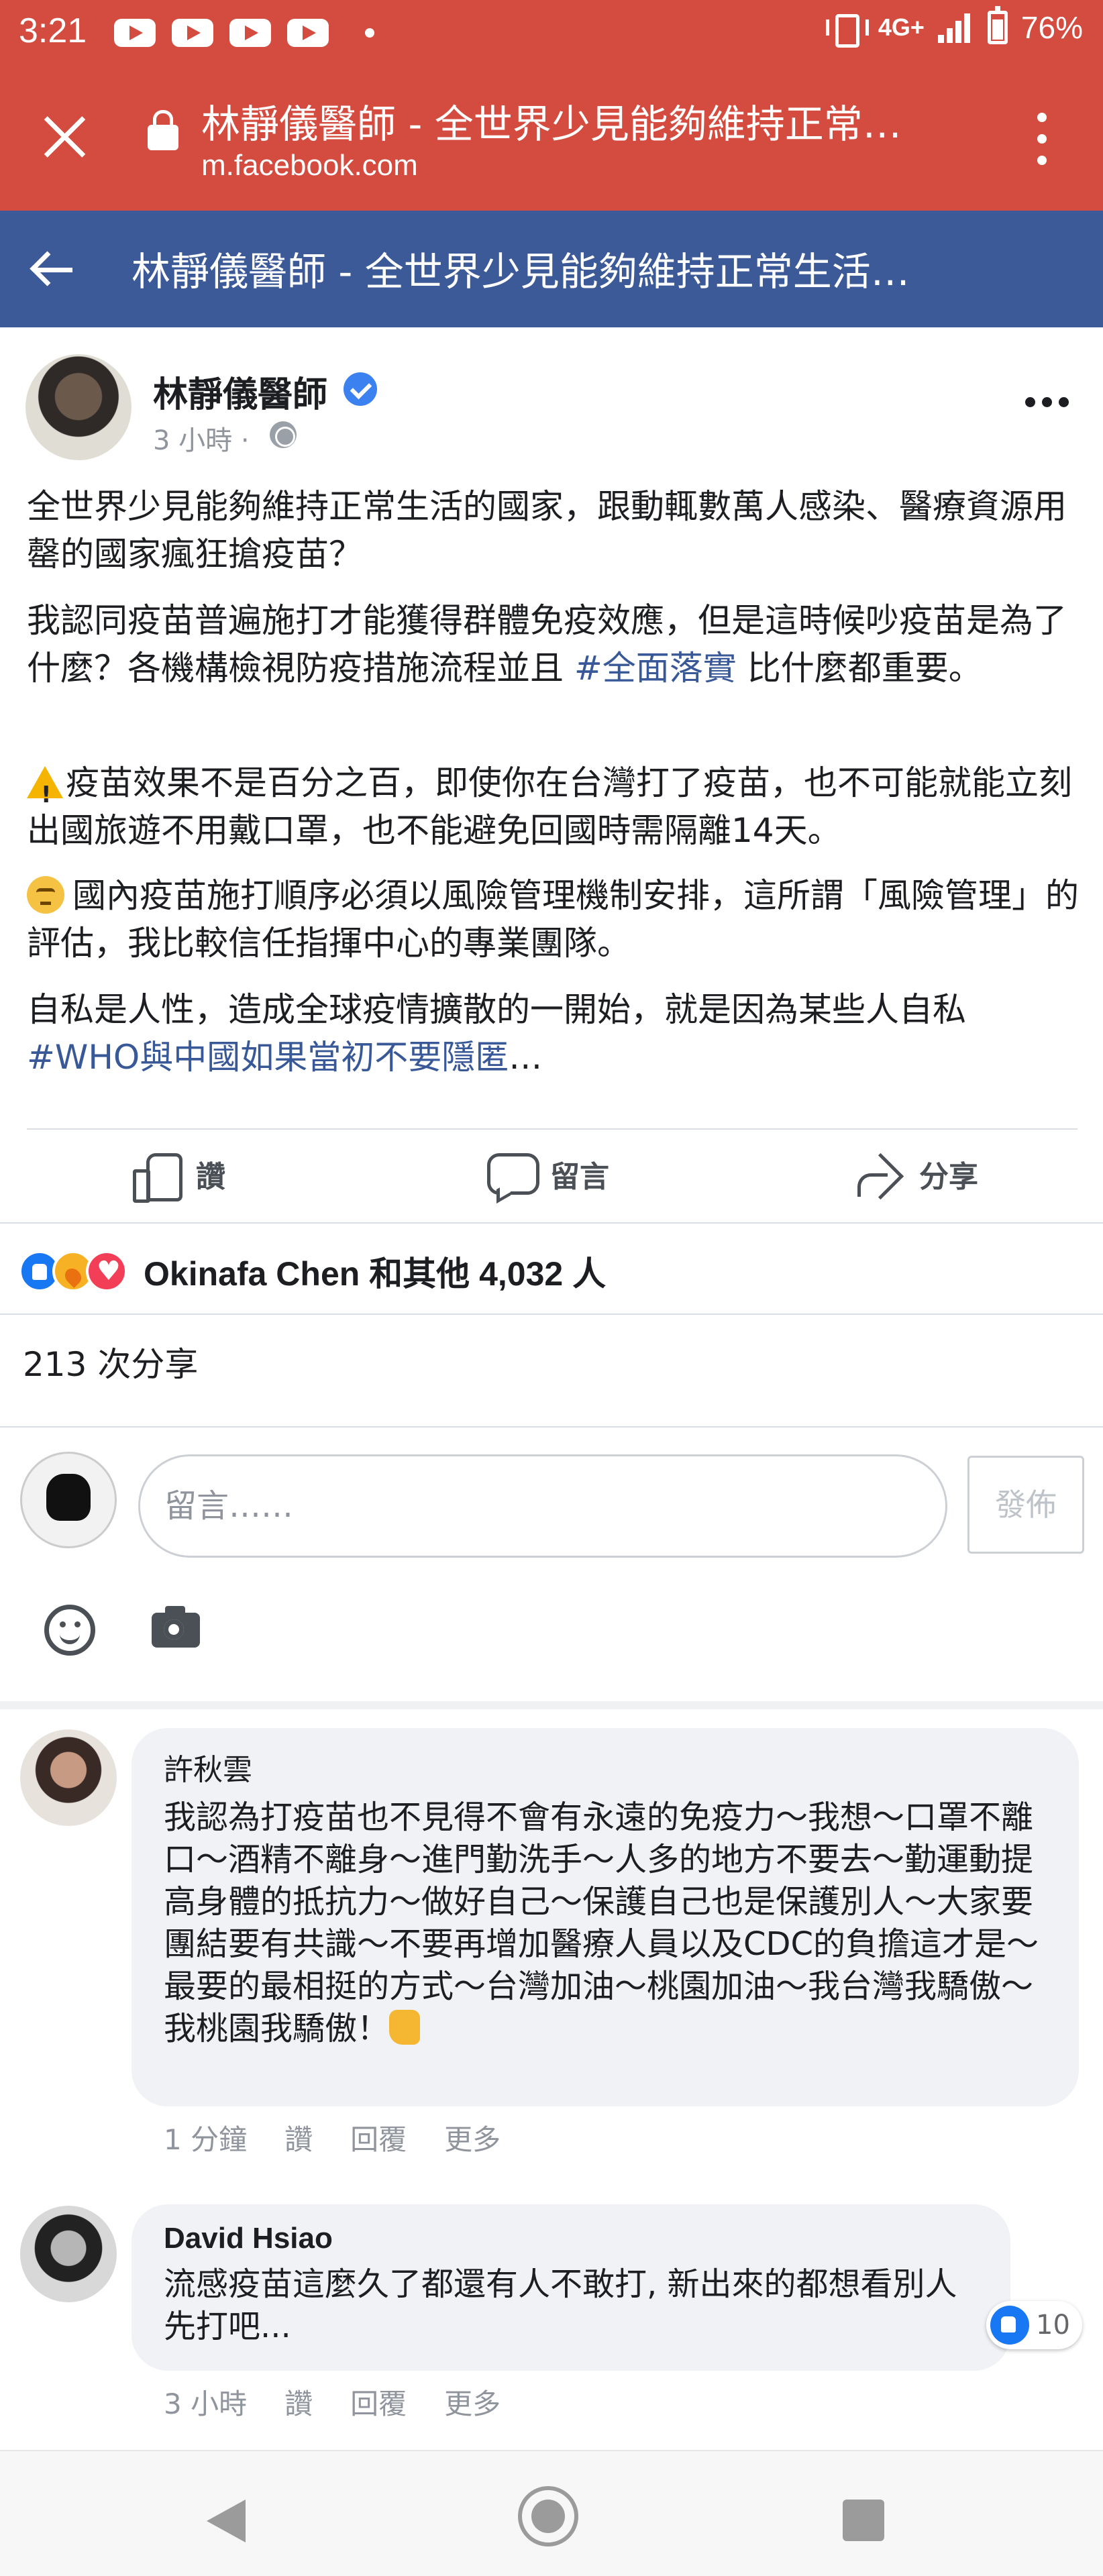 The height and width of the screenshot is (2576, 1103). Describe the element at coordinates (1047, 403) in the screenshot. I see `more-horiz-icon` at that location.